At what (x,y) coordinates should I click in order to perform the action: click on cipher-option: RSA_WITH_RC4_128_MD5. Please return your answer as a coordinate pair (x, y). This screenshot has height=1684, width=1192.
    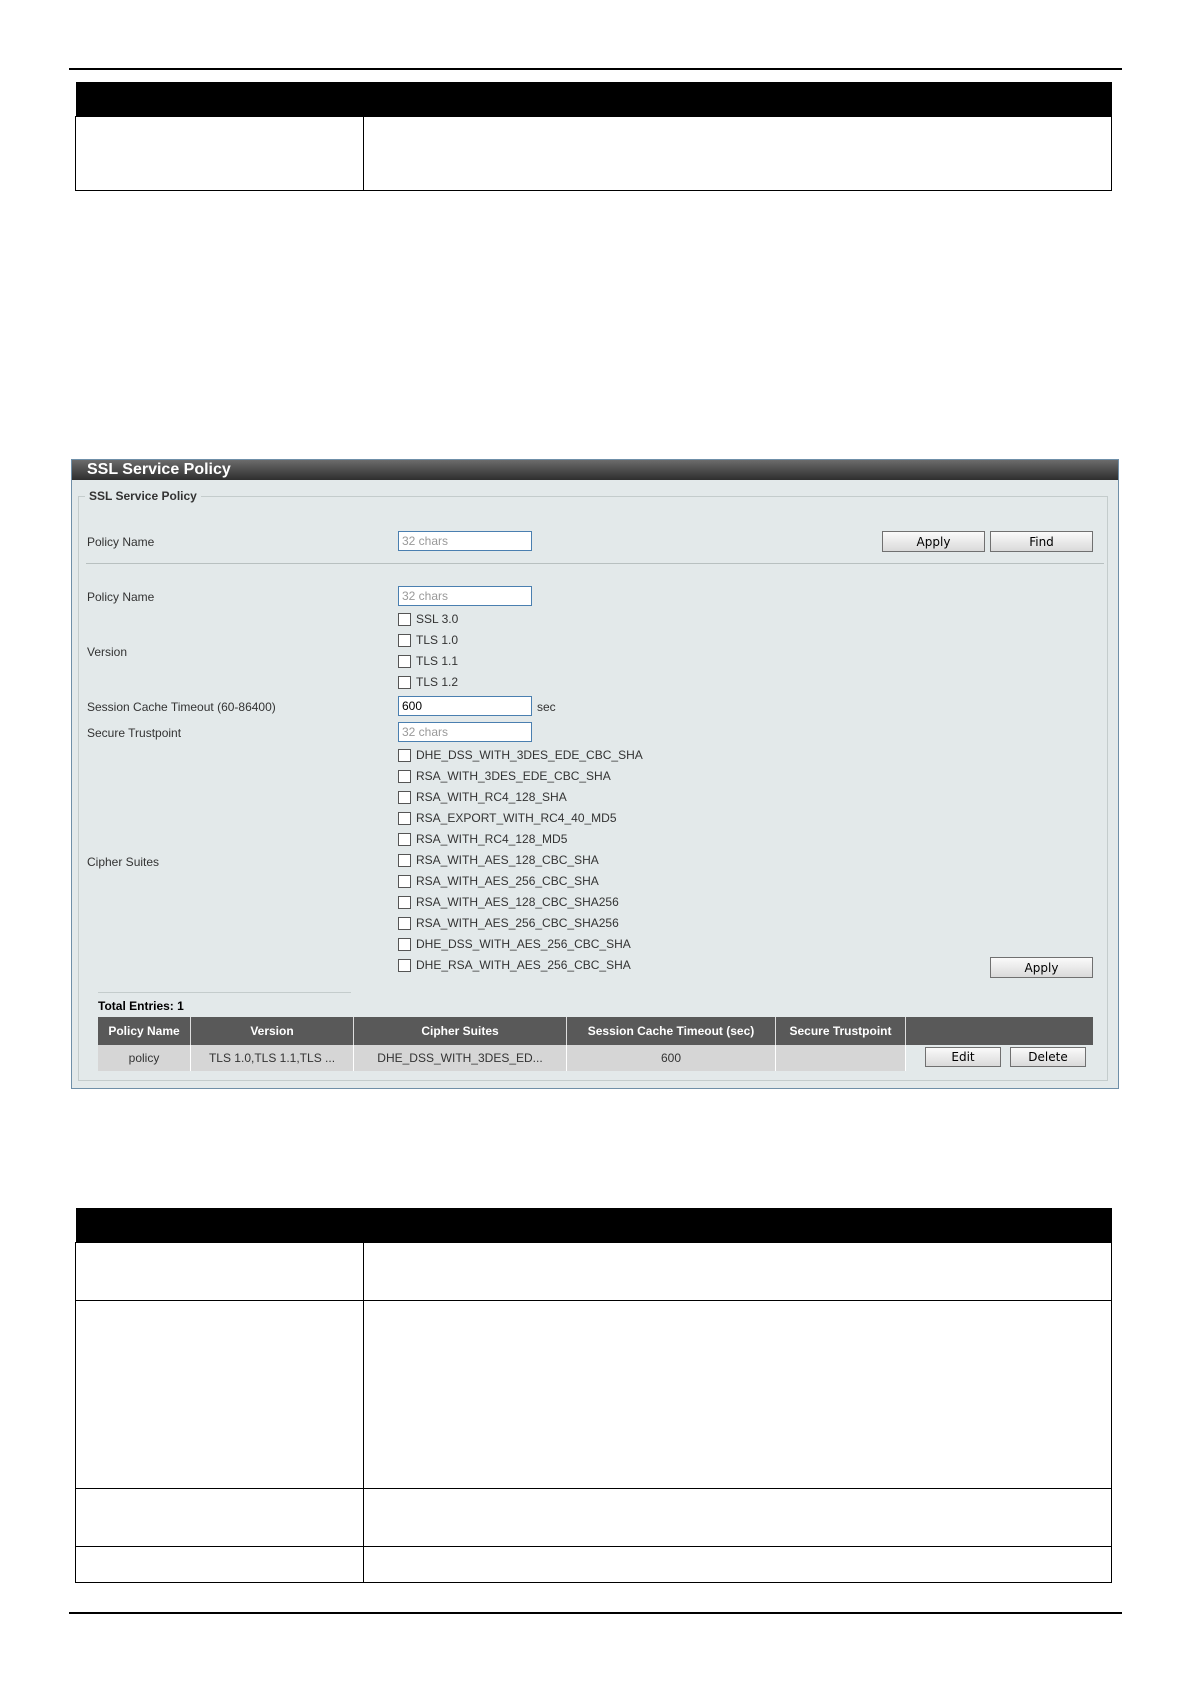
    Looking at the image, I should click on (482, 839).